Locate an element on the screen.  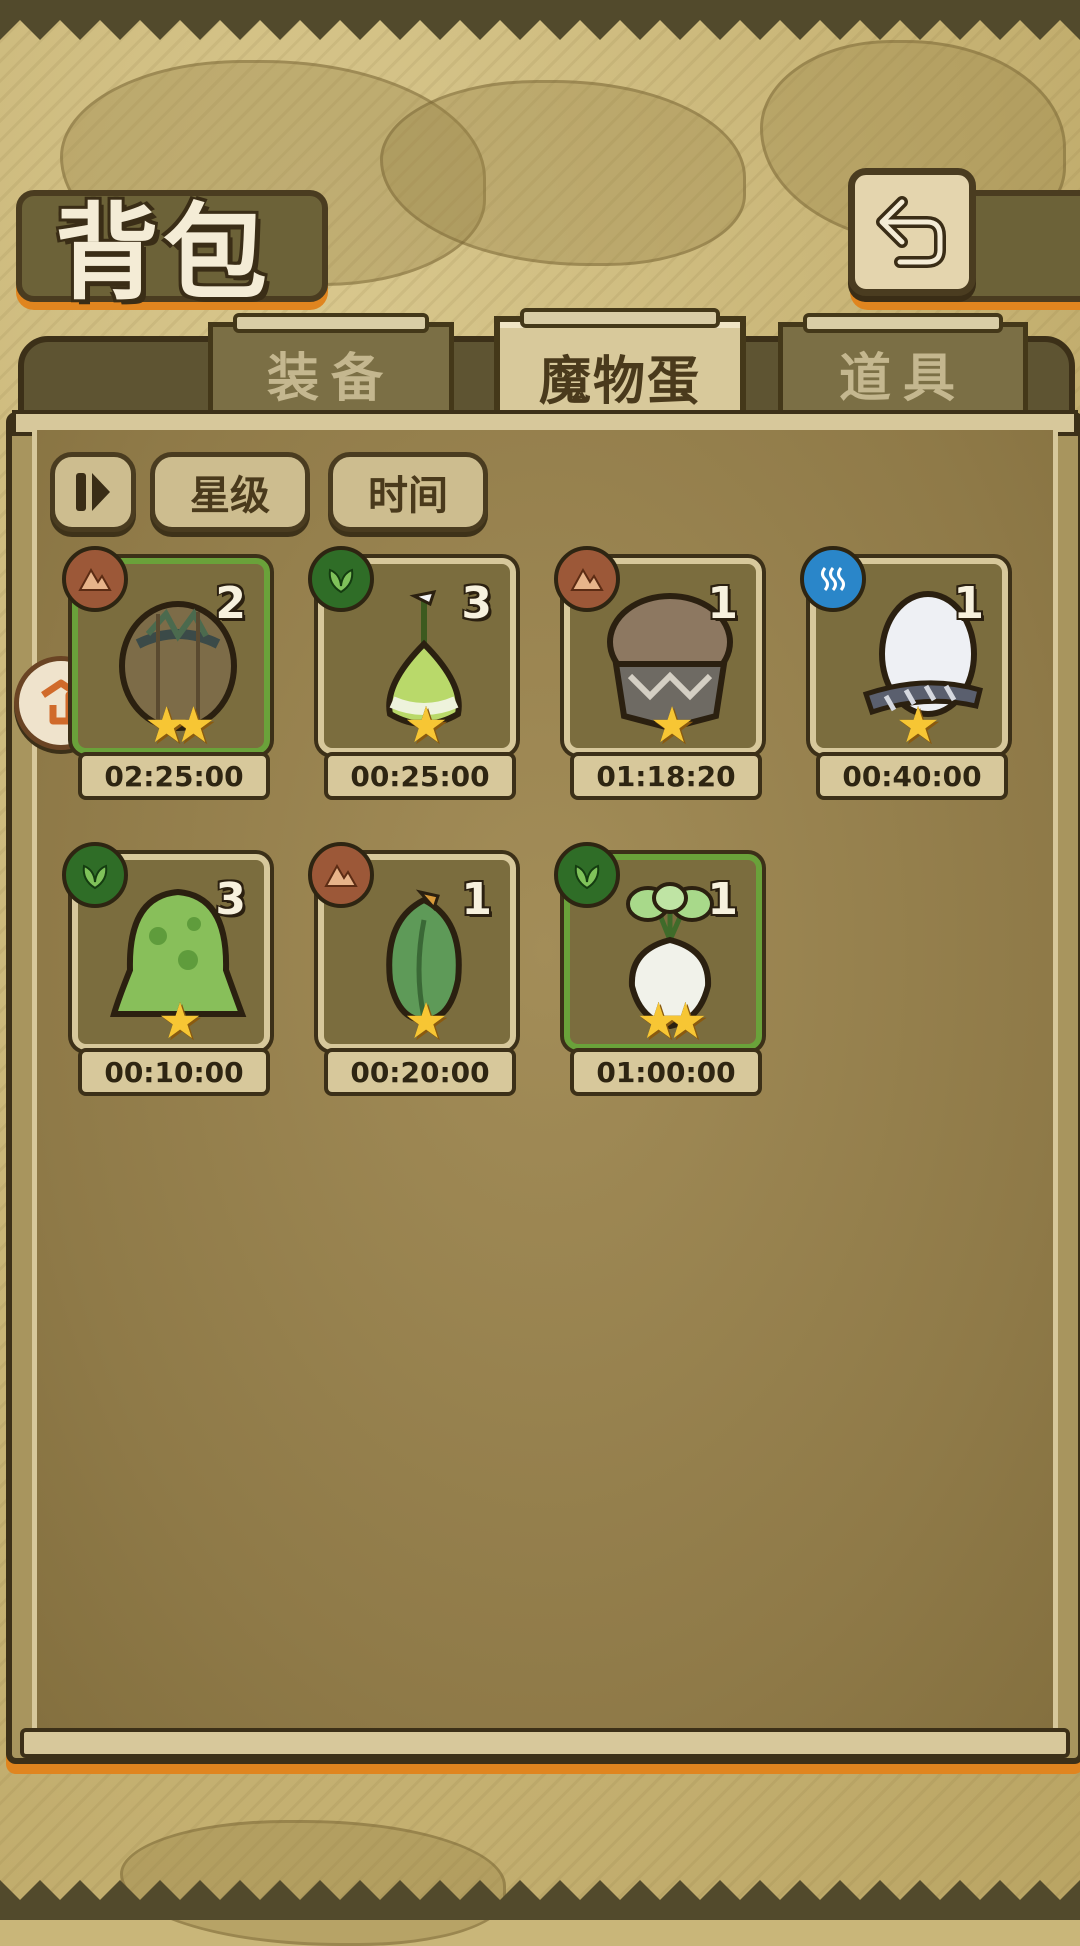
tab-equipment-label: 装备 is located at coordinates (330, 378).